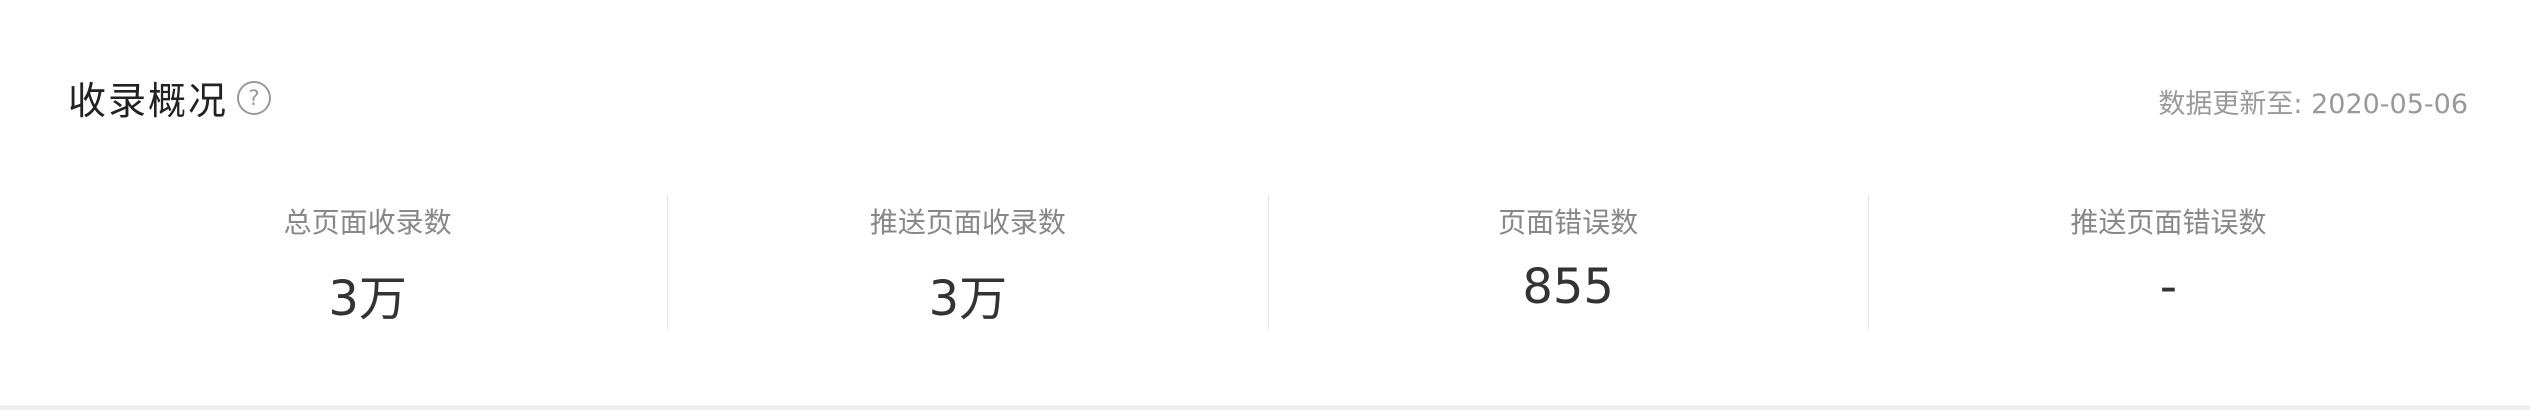 This screenshot has height=410, width=2530. Describe the element at coordinates (967, 222) in the screenshot. I see `stat-label: 推送页面收录数` at that location.